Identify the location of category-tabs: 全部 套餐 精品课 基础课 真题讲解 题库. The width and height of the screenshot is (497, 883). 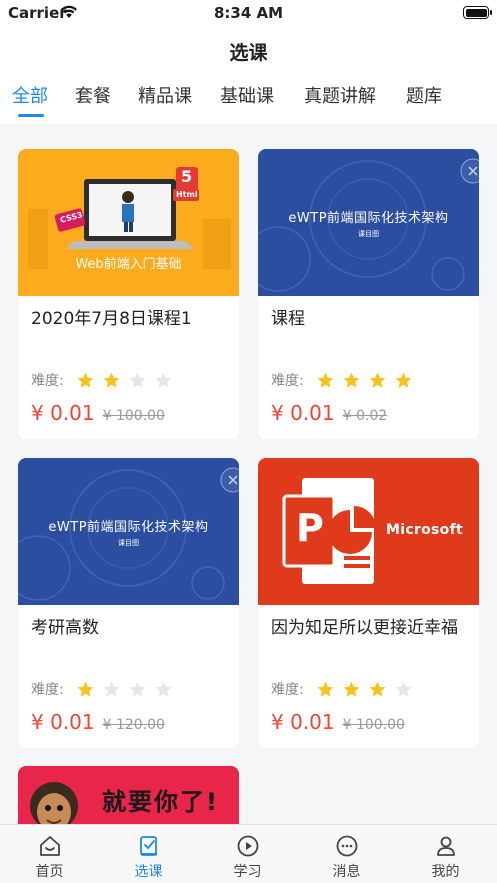
(248, 100).